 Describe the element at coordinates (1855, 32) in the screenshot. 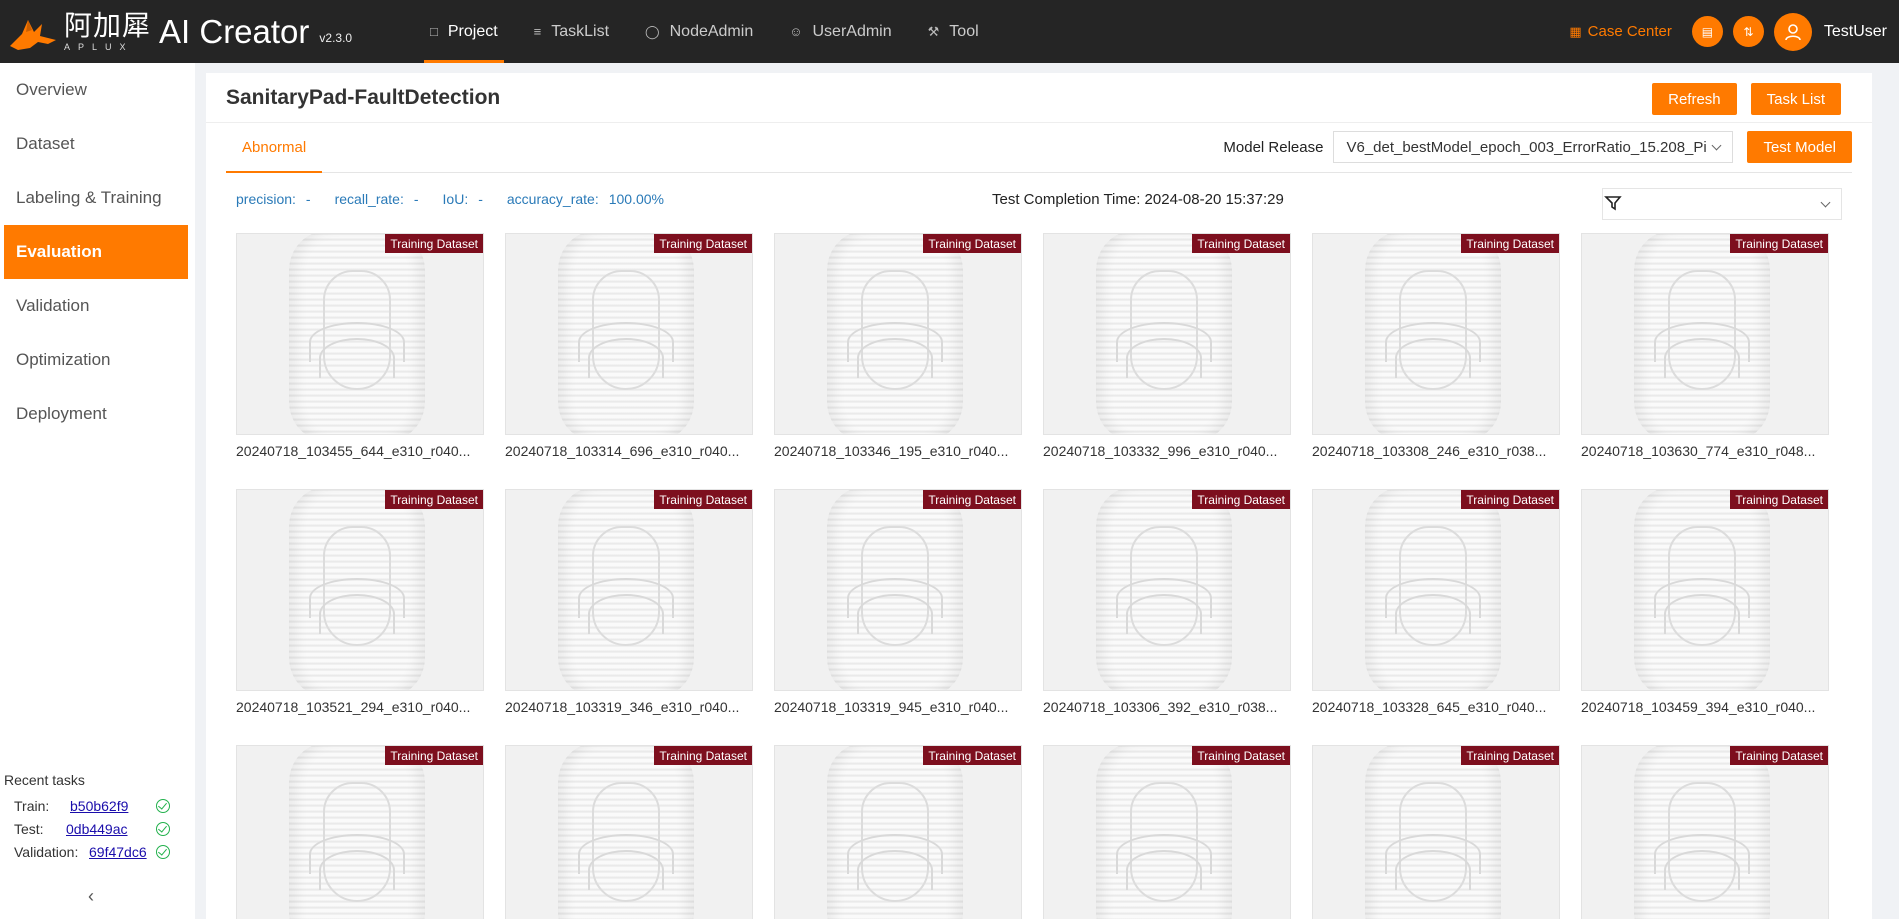

I see `username: TestUser` at that location.